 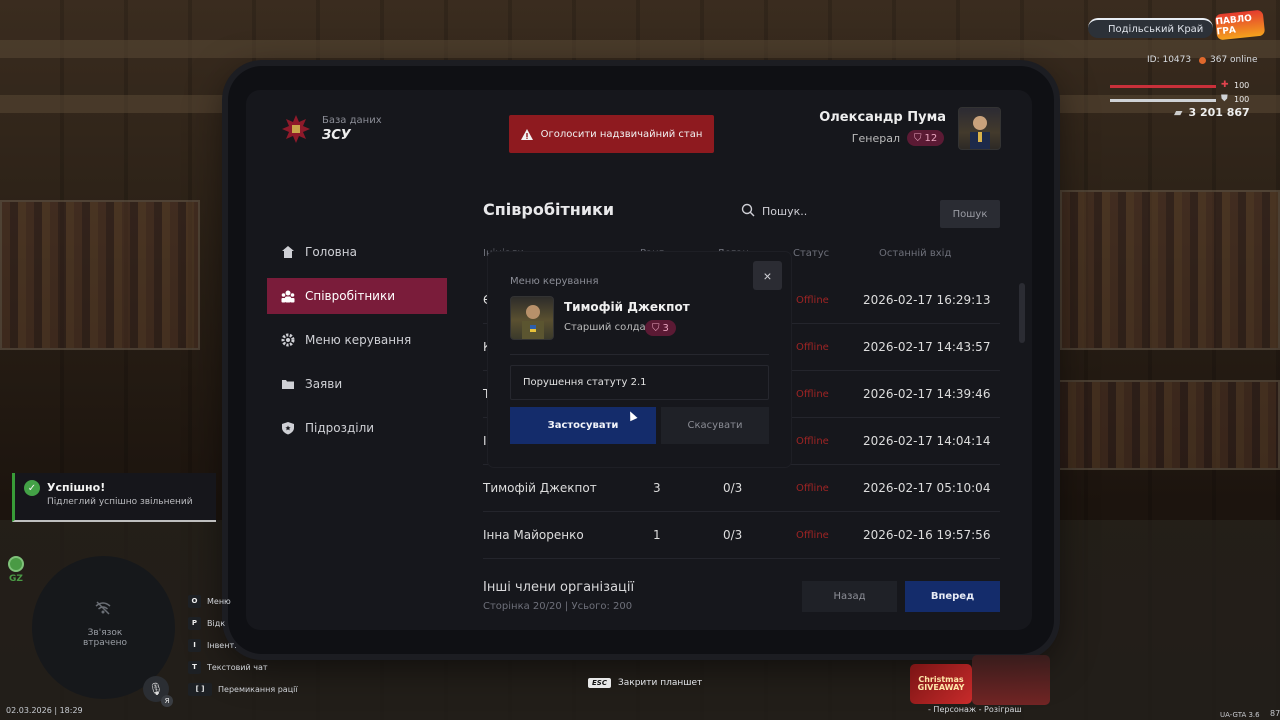 What do you see at coordinates (715, 425) in the screenshot?
I see `cancel-button: Скасувати` at bounding box center [715, 425].